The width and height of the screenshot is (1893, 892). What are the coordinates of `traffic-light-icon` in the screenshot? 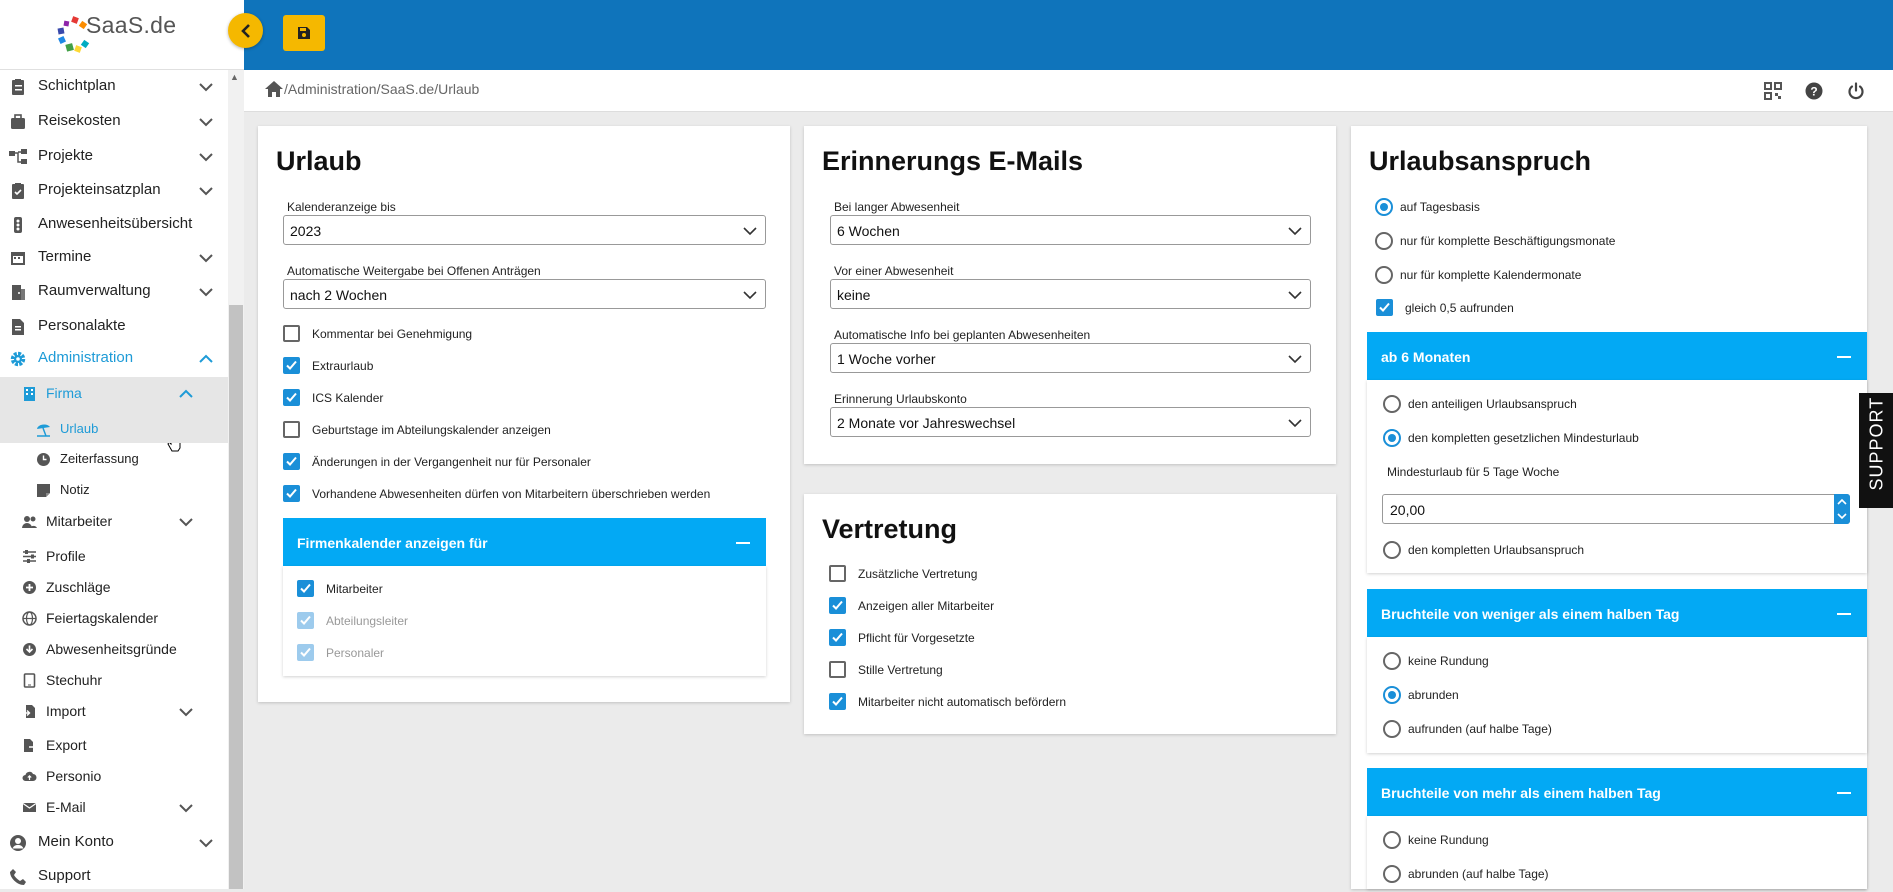 It's located at (18, 225).